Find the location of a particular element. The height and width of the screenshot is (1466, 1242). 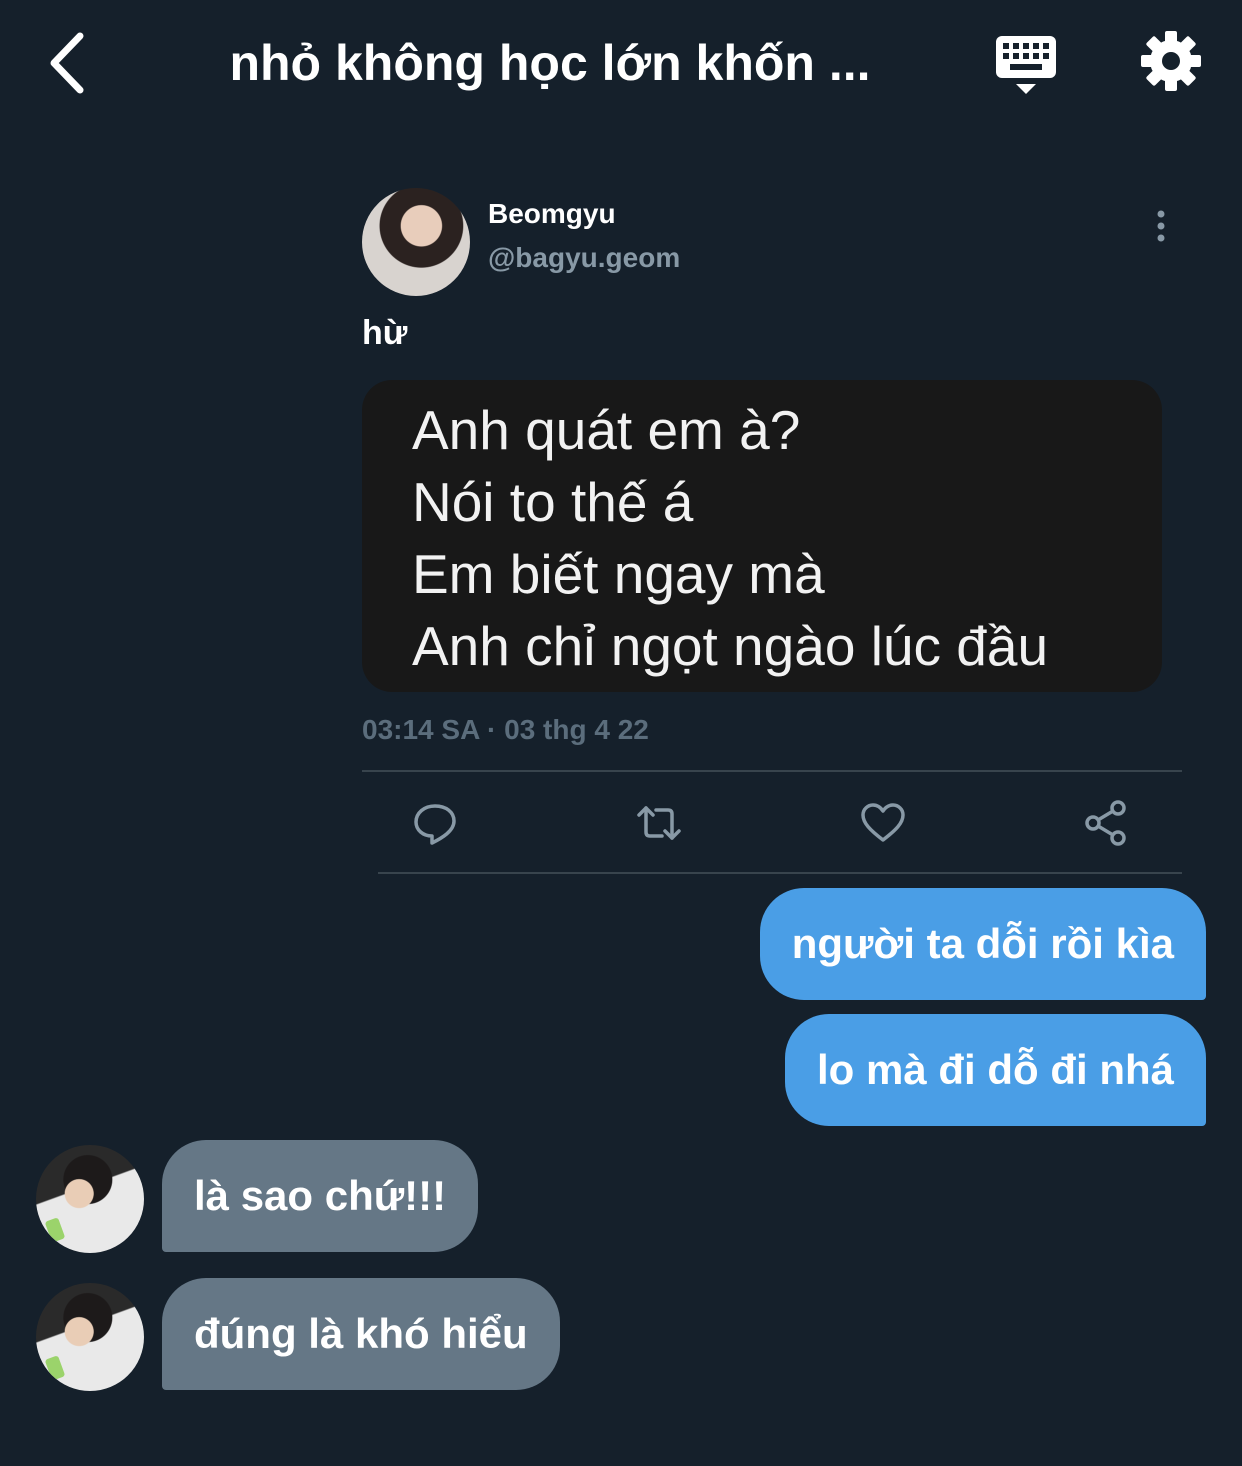

incoming-message-bubble: đúng là khó hiểu is located at coordinates (361, 1334).